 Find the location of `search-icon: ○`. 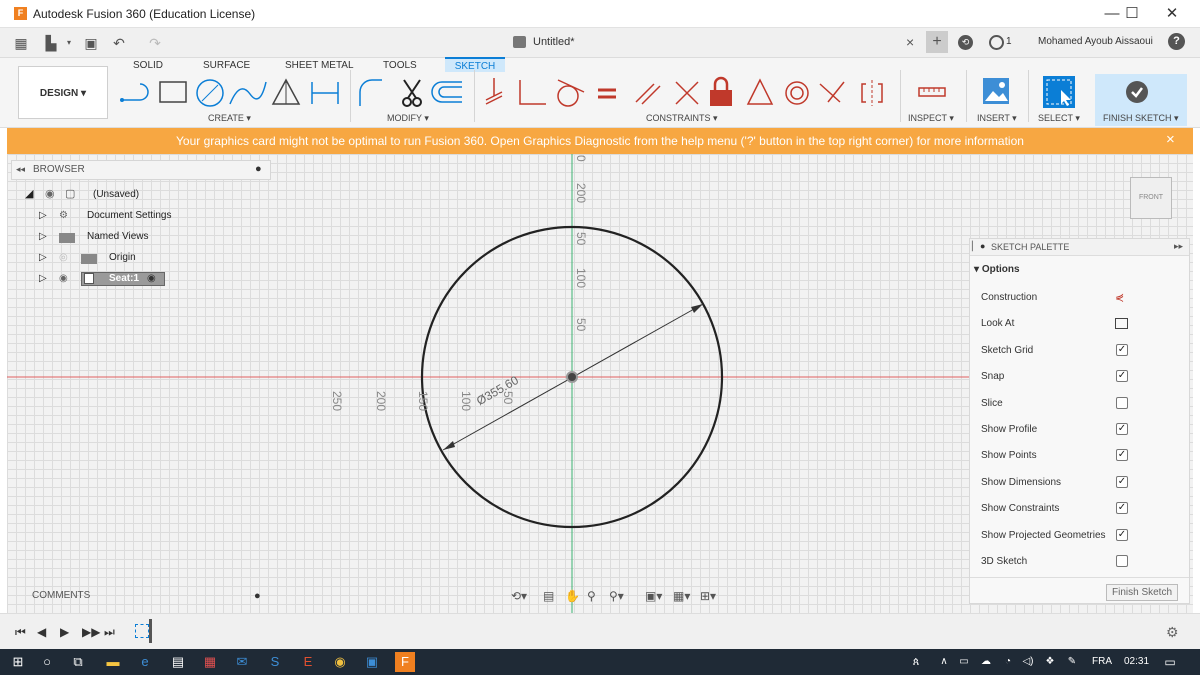

search-icon: ○ is located at coordinates (47, 662).